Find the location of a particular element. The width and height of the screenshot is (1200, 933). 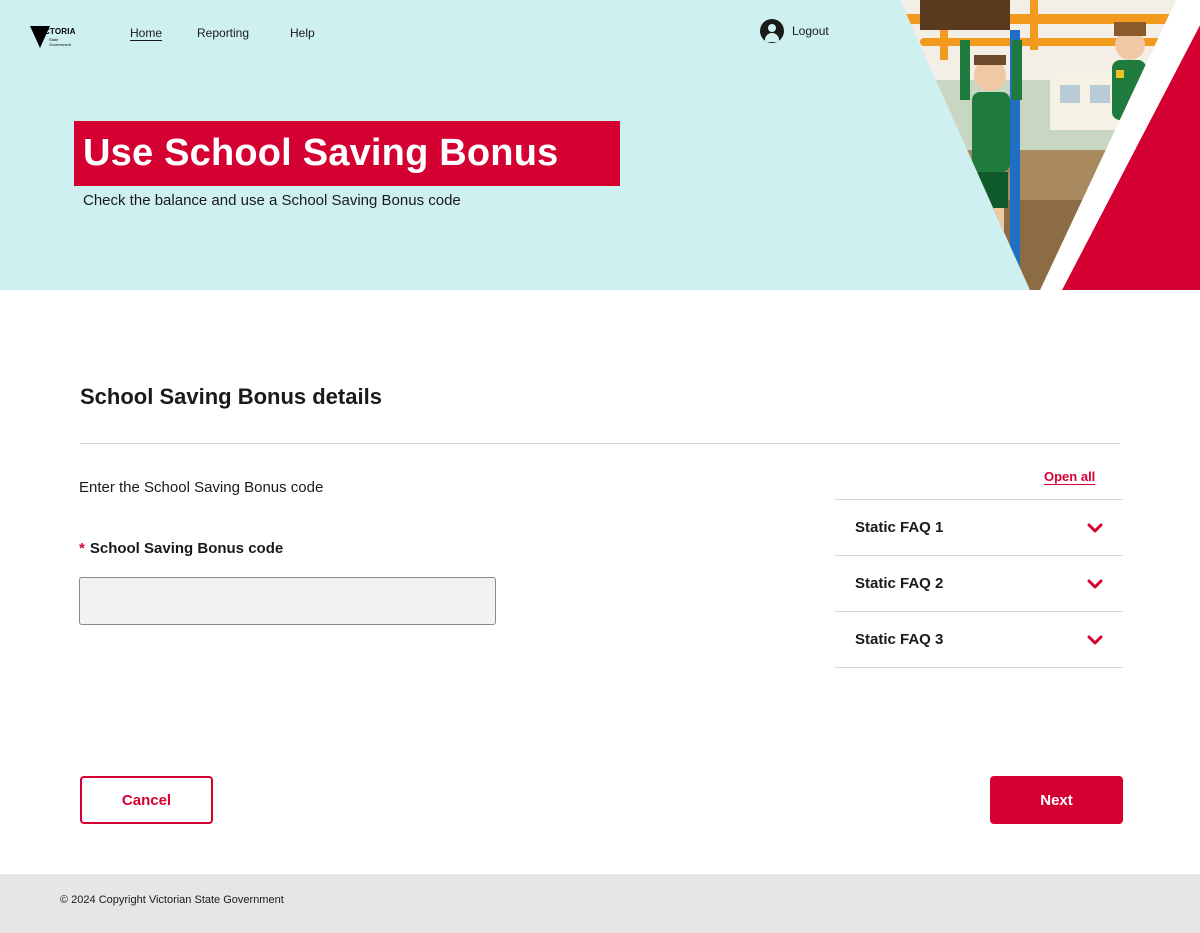

faq-item-1: Static FAQ 1 is located at coordinates (979, 528).